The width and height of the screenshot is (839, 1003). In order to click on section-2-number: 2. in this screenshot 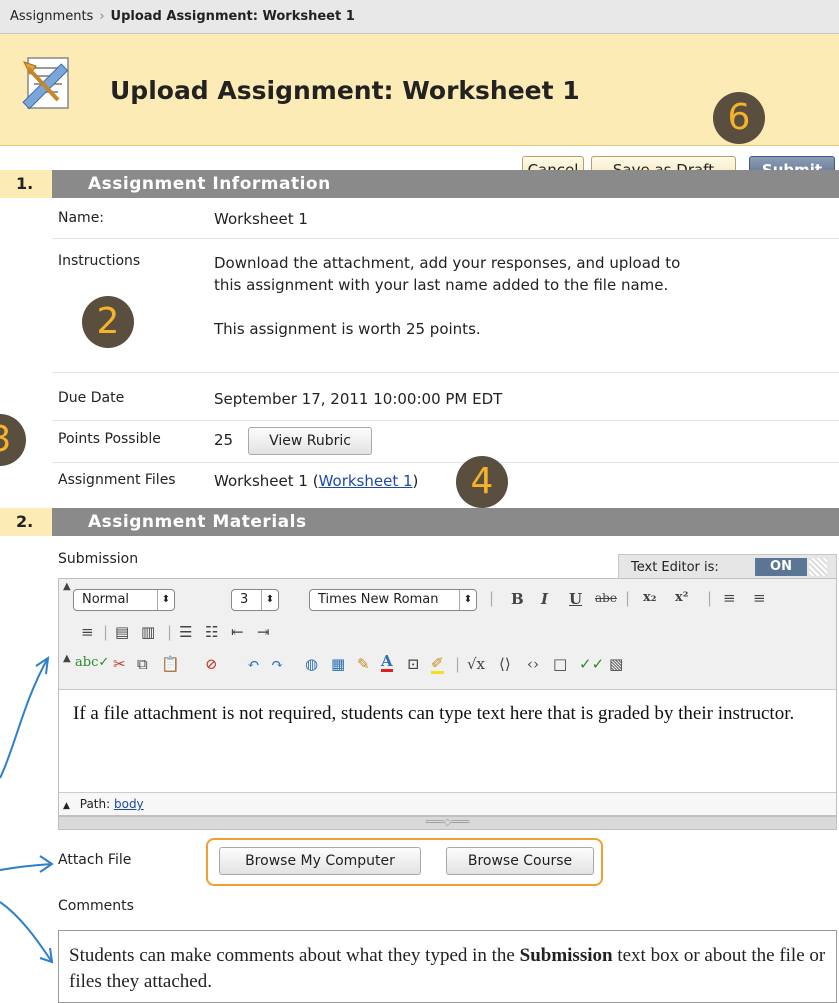, I will do `click(26, 522)`.